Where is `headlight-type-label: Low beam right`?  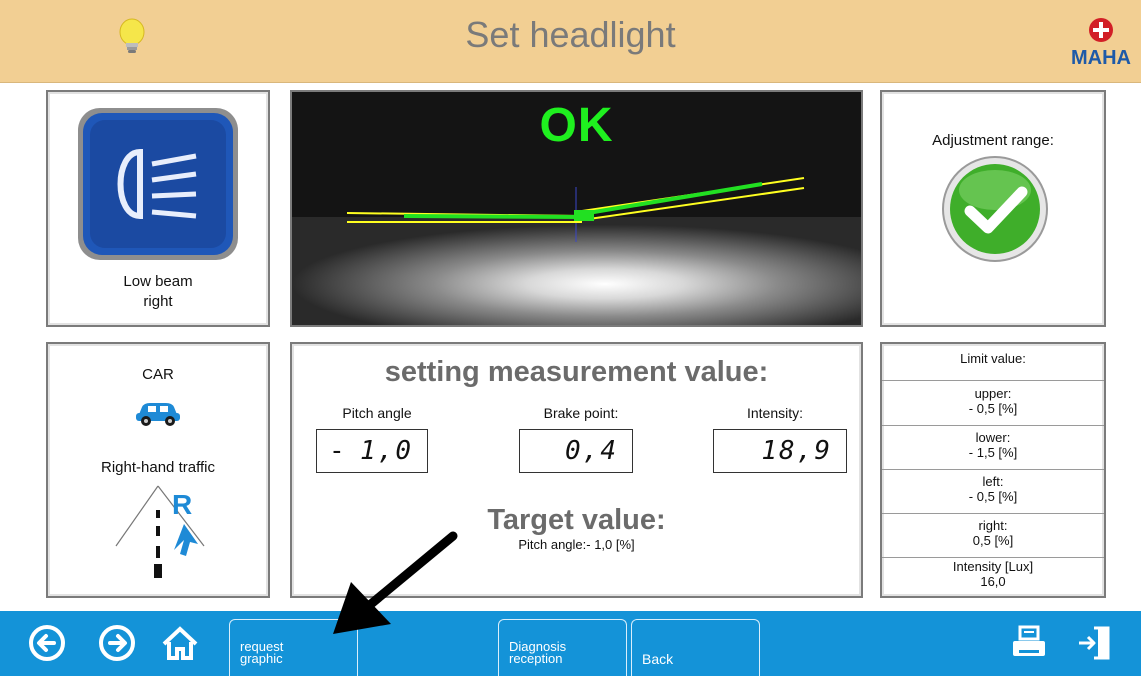
headlight-type-label: Low beam right is located at coordinates (158, 292).